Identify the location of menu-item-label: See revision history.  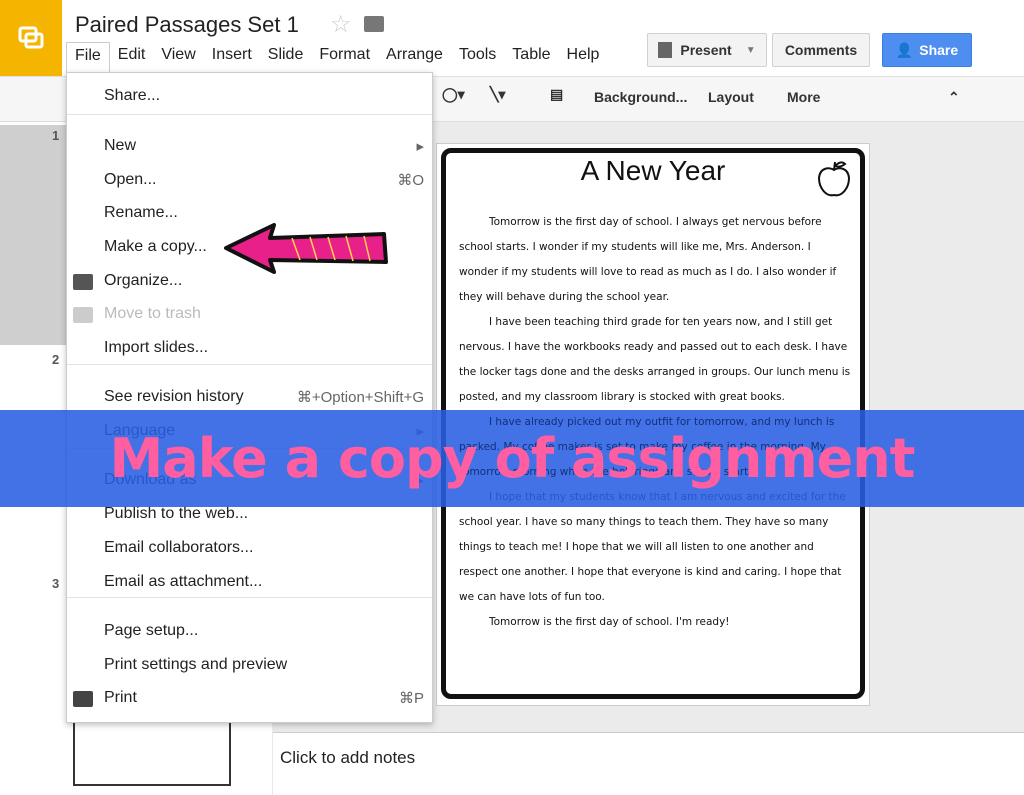
(174, 396).